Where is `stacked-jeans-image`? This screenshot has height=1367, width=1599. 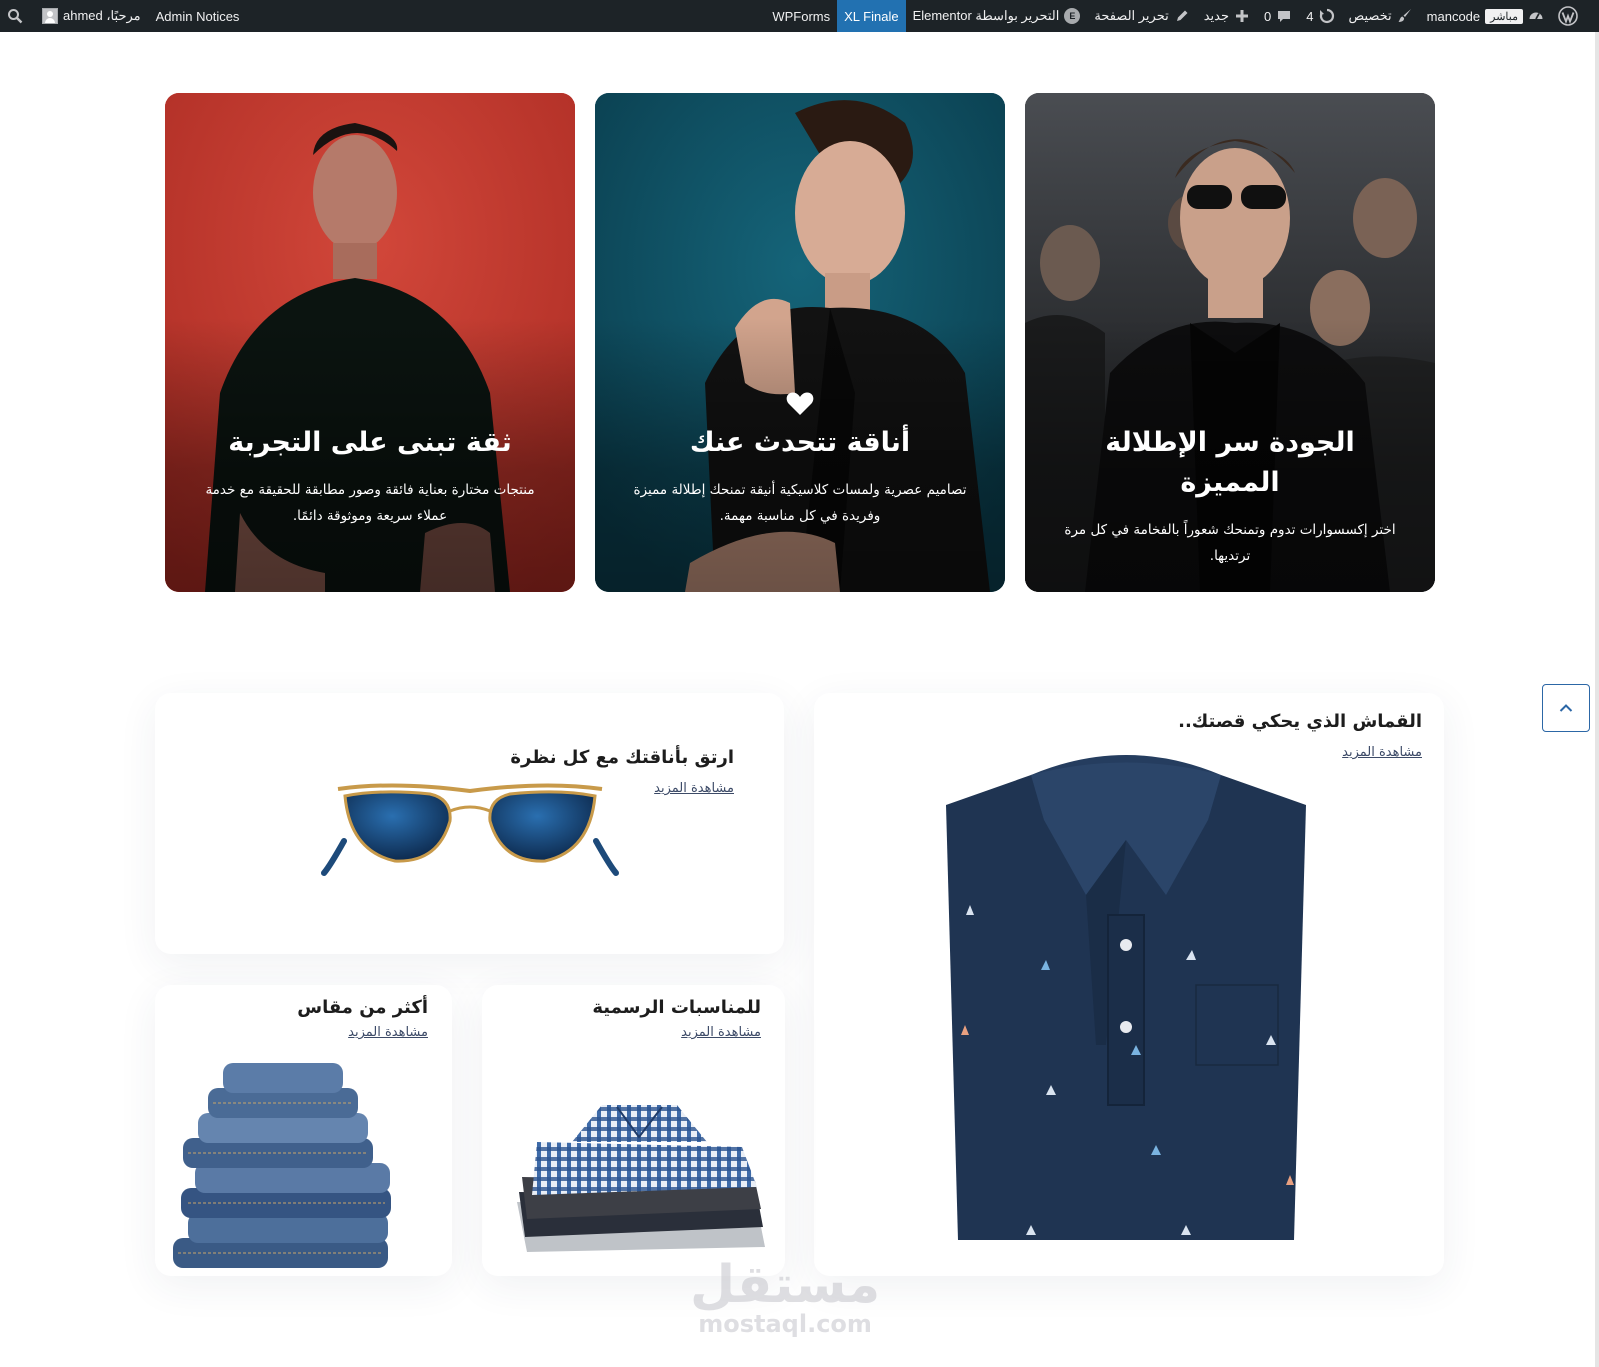
stacked-jeans-image is located at coordinates (282, 1165).